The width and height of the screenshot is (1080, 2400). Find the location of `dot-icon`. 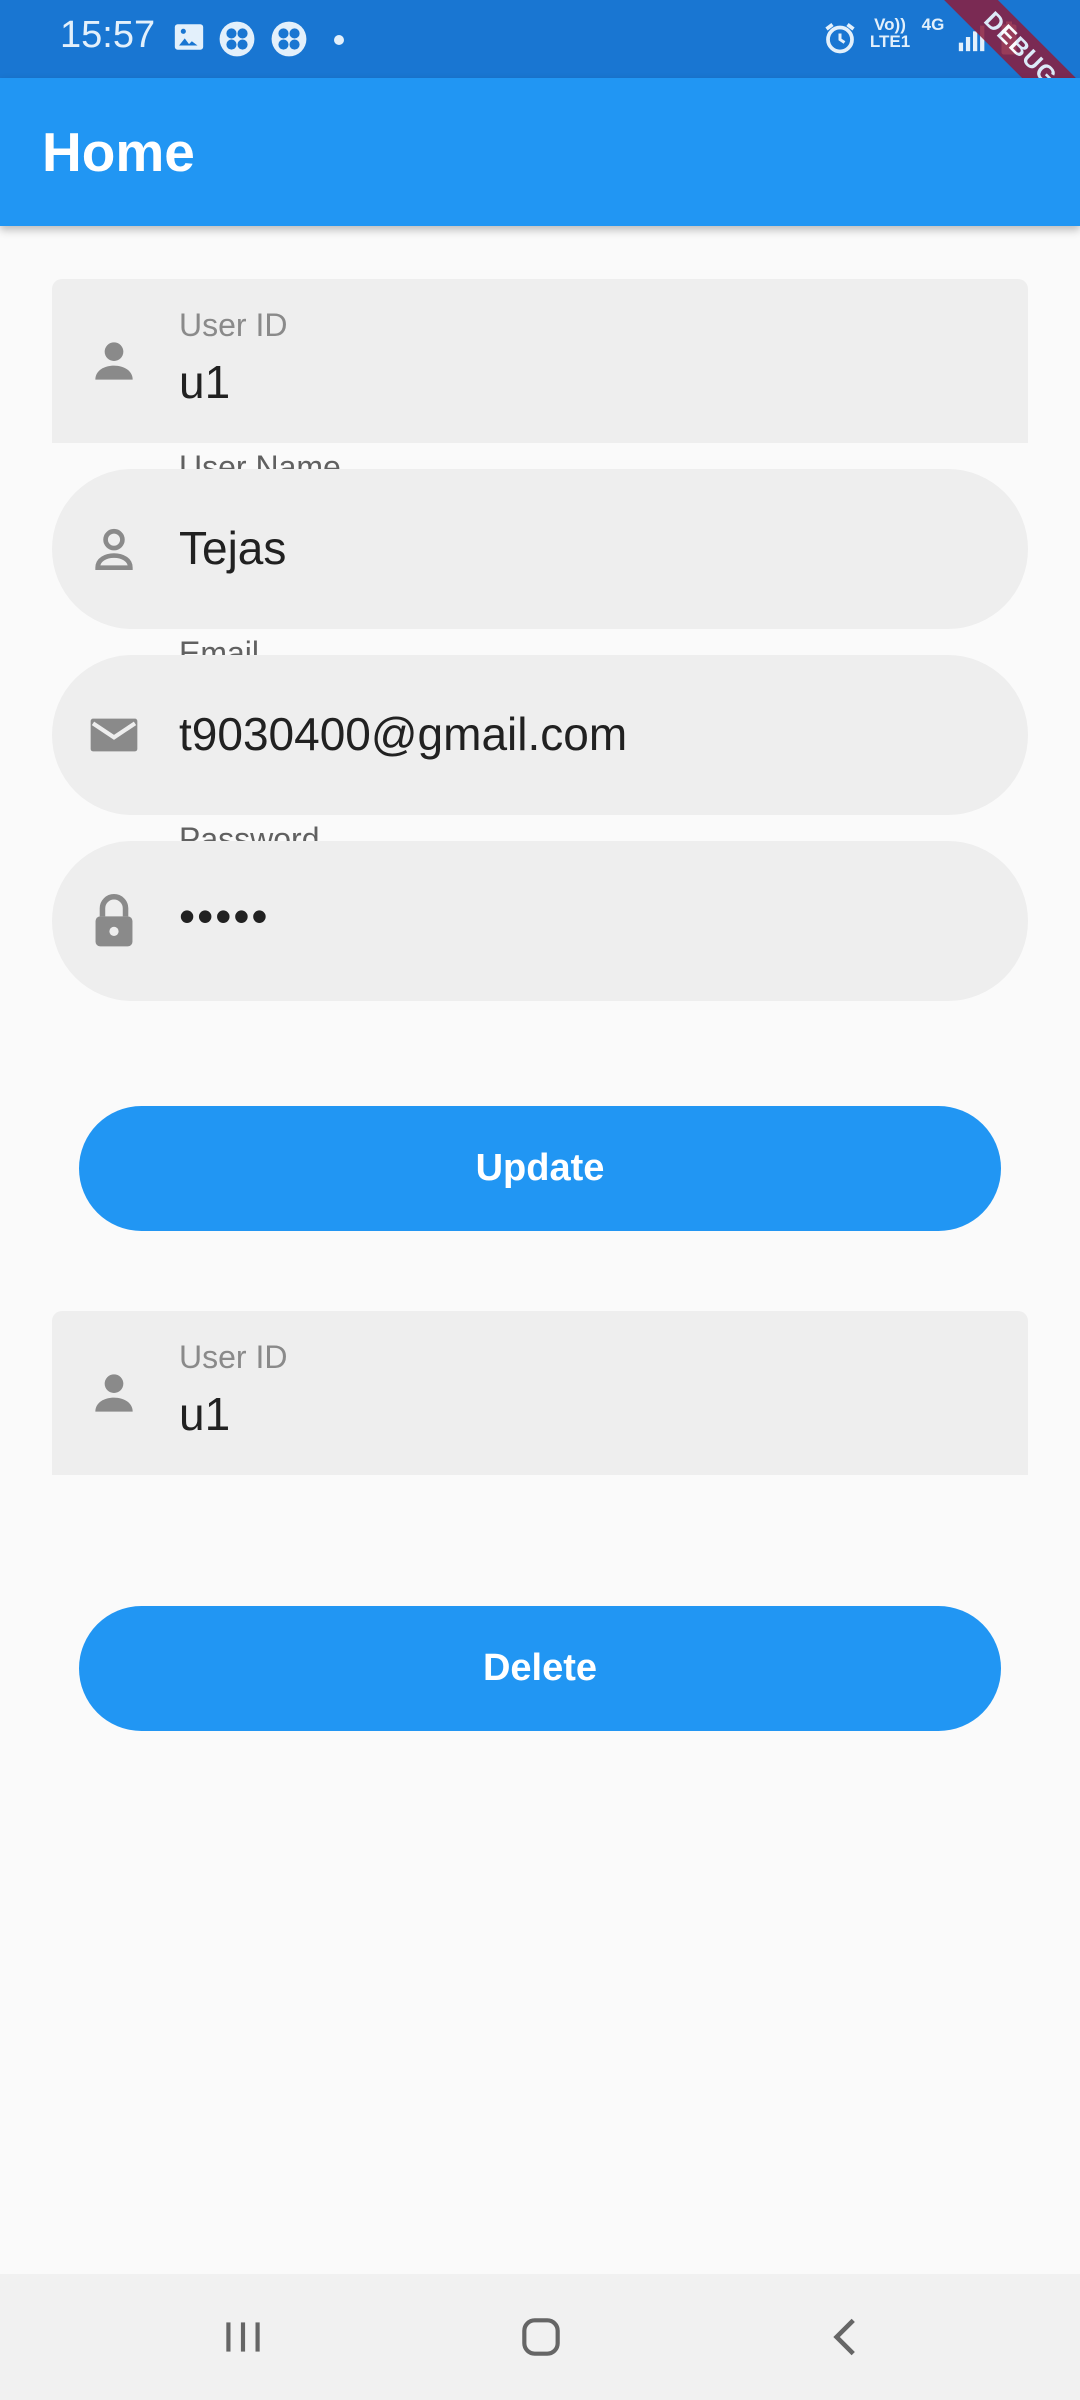

dot-icon is located at coordinates (339, 41).